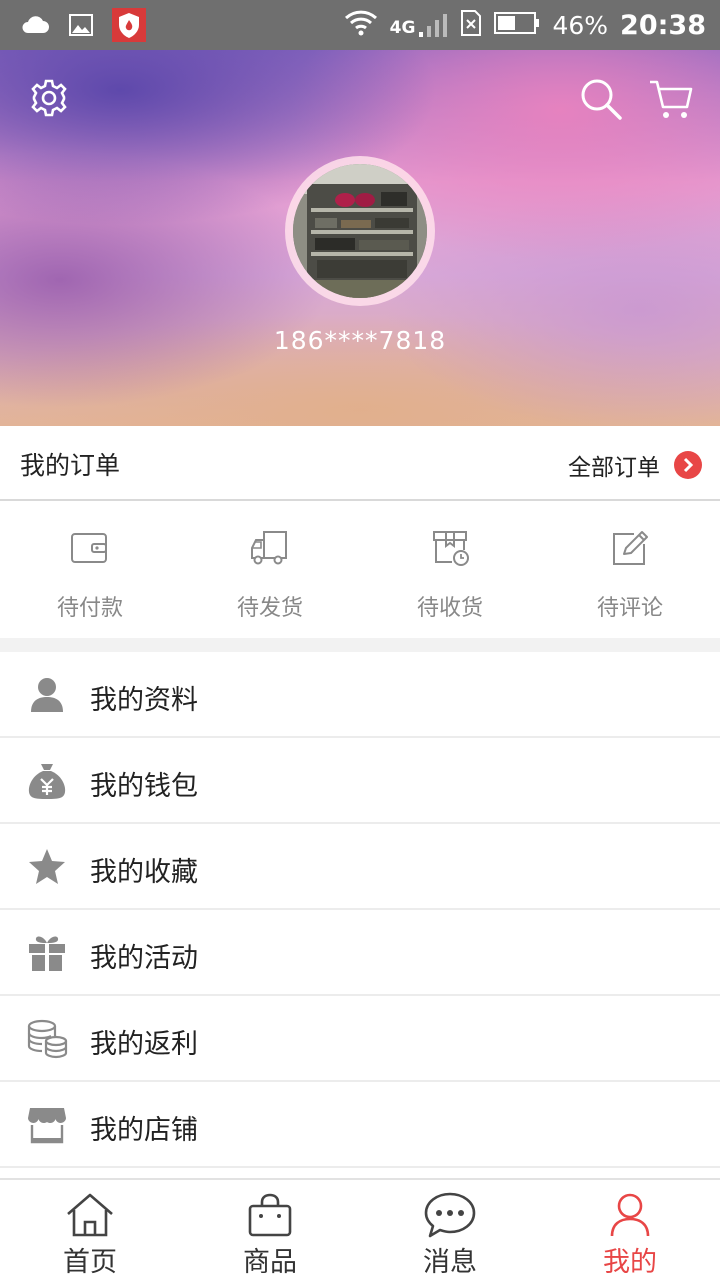 The height and width of the screenshot is (1280, 720). Describe the element at coordinates (451, 548) in the screenshot. I see `package-clock-icon` at that location.